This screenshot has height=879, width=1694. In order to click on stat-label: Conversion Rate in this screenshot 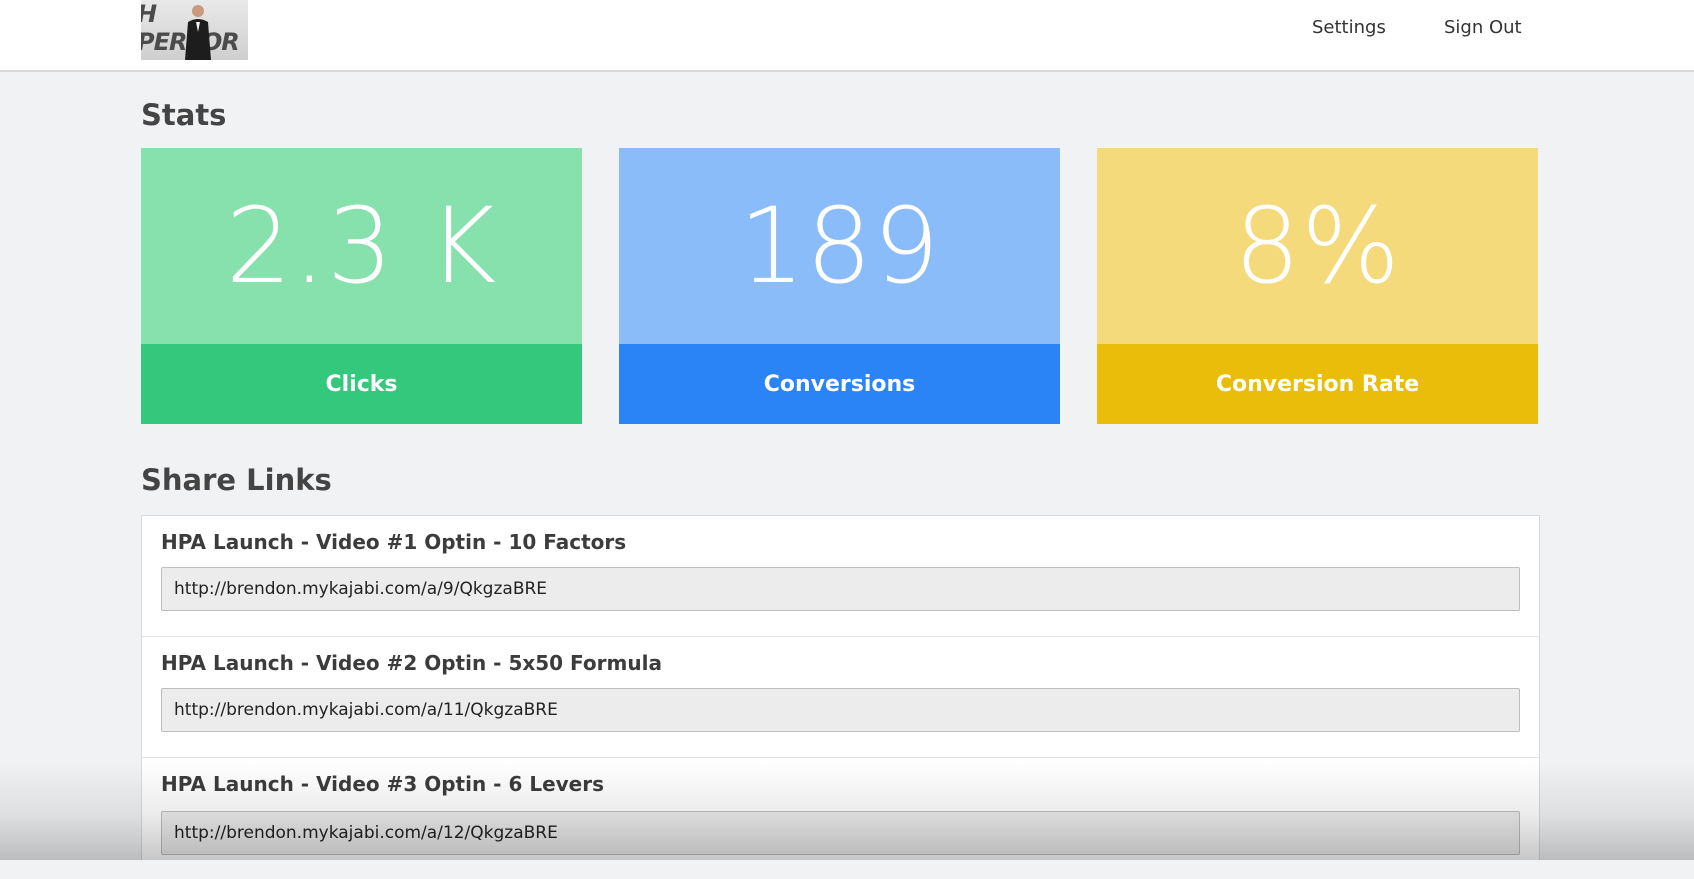, I will do `click(1317, 384)`.